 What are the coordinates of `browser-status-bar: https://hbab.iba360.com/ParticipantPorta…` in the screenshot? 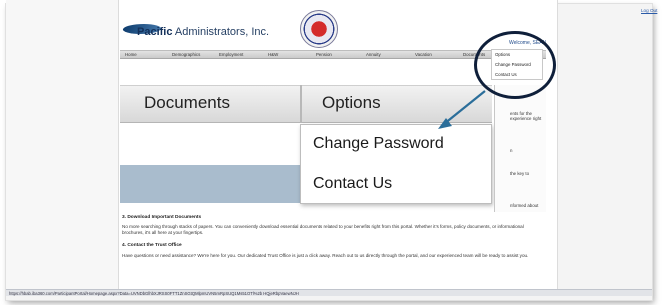 It's located at (329, 292).